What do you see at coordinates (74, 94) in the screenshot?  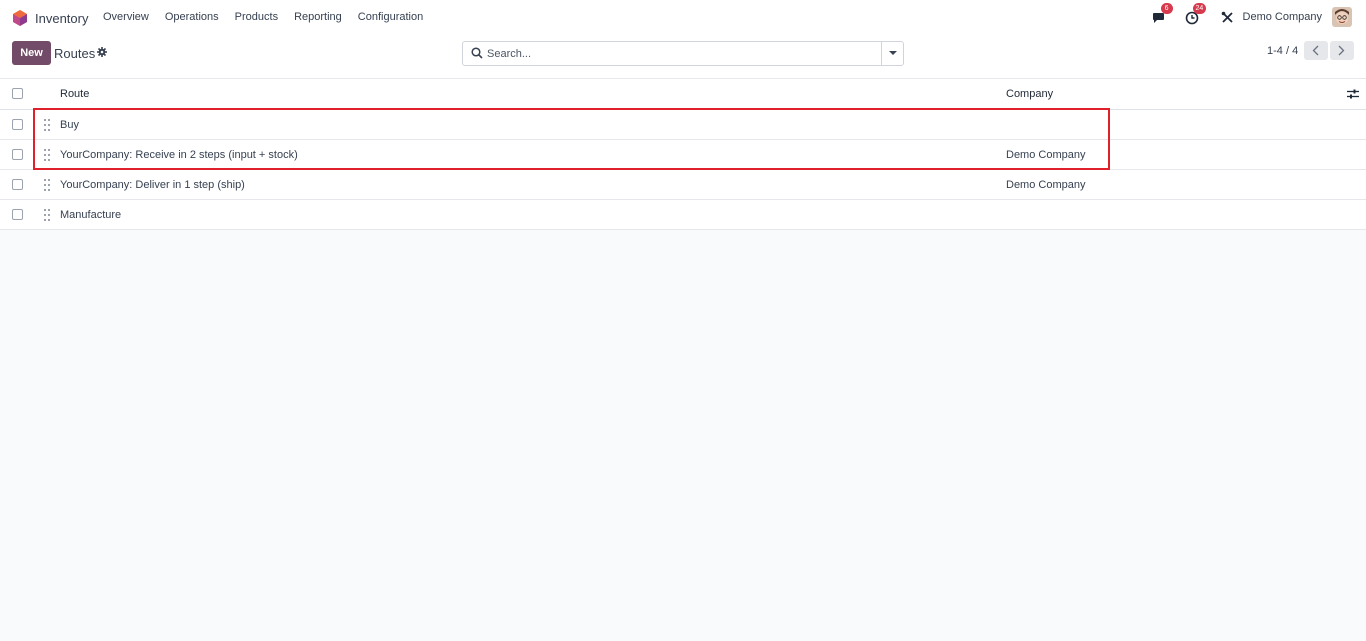 I see `column-header-route: Route` at bounding box center [74, 94].